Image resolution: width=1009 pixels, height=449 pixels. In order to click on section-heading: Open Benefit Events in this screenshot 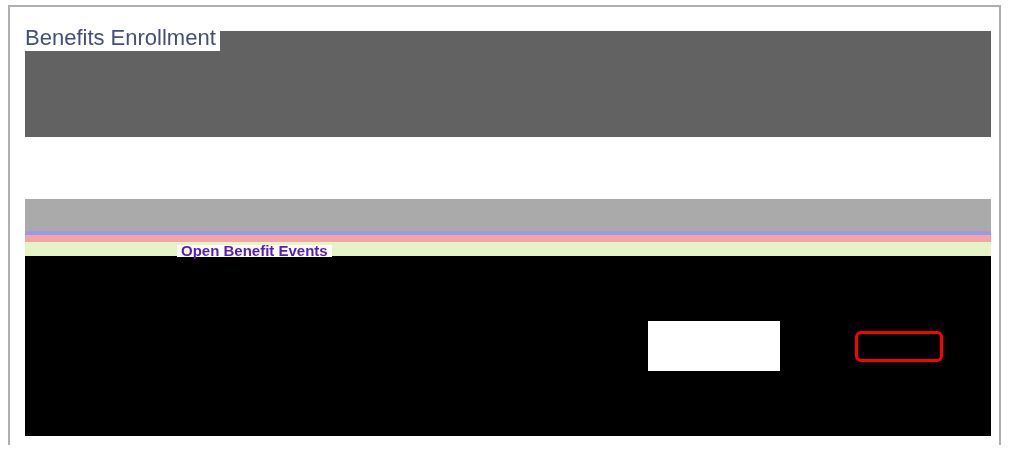, I will do `click(254, 251)`.